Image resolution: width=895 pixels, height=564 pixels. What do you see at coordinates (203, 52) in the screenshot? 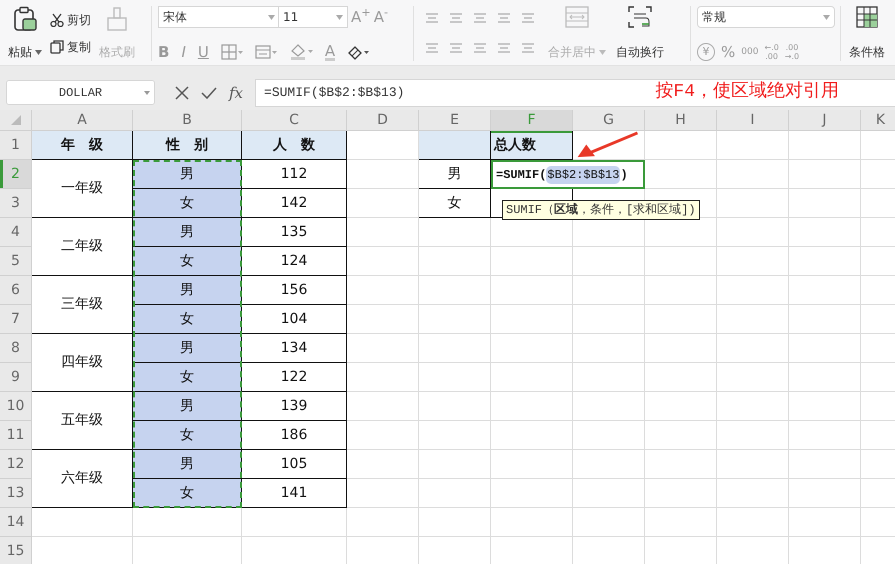
I see `underline-button: U` at bounding box center [203, 52].